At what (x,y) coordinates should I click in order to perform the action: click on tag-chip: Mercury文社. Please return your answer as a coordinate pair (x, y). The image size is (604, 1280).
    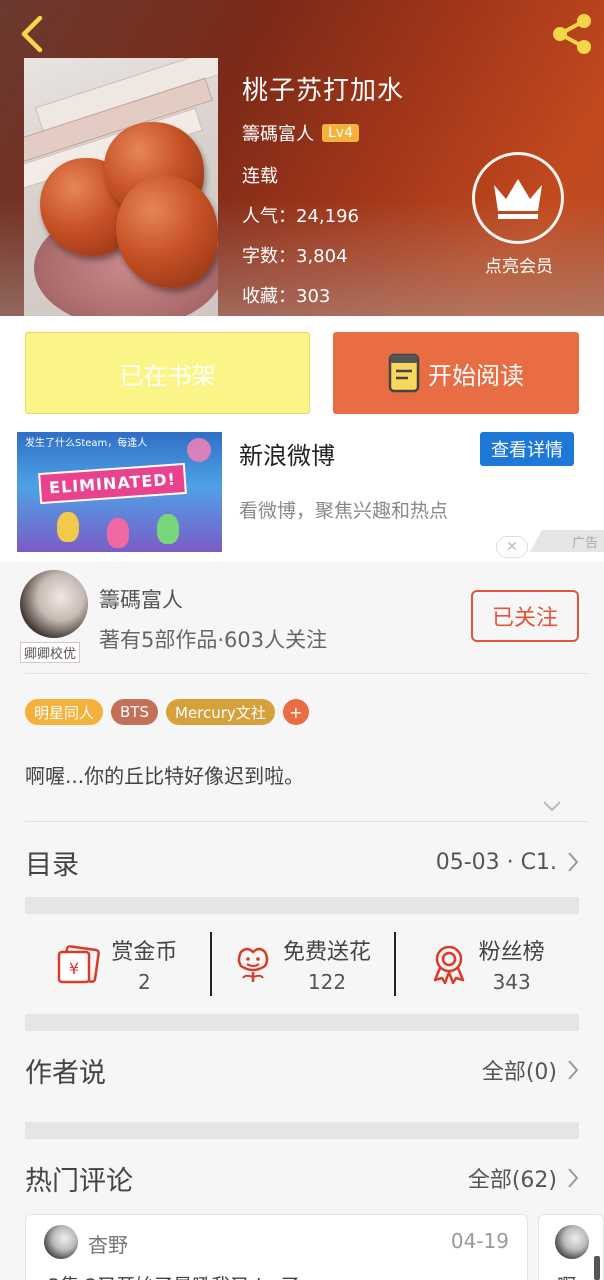
    Looking at the image, I should click on (220, 712).